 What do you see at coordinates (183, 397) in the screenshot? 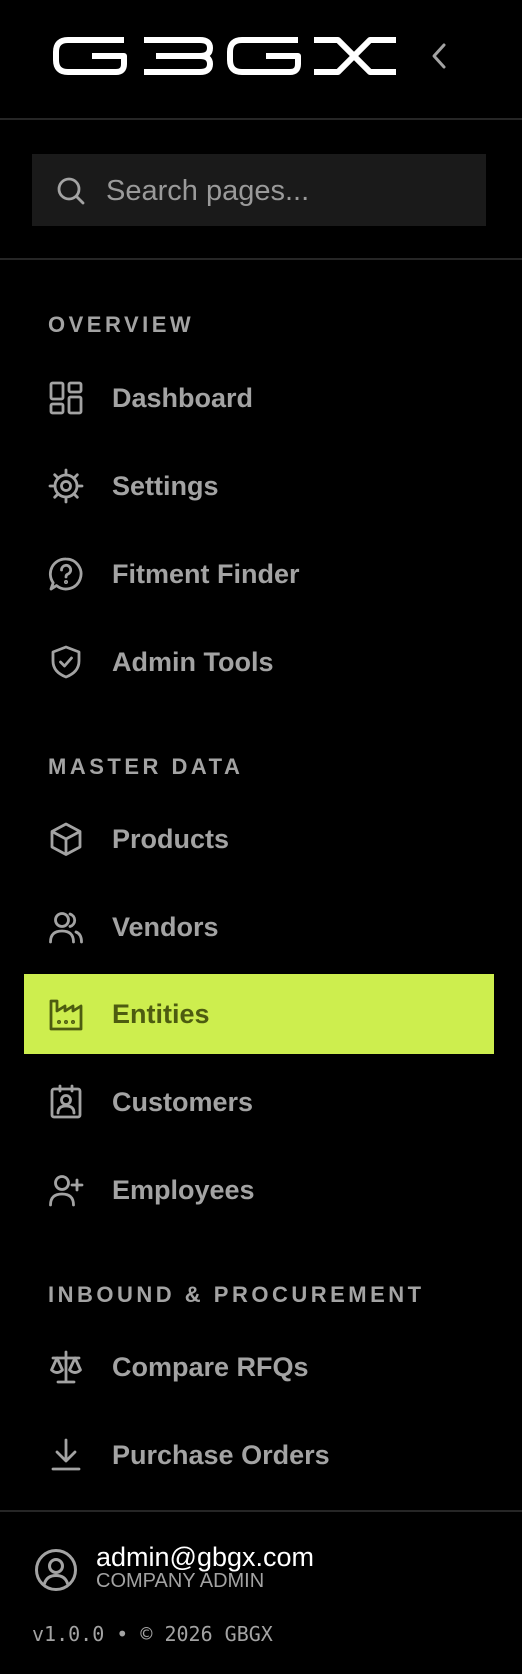
I see `nav-item-label: Dashboard` at bounding box center [183, 397].